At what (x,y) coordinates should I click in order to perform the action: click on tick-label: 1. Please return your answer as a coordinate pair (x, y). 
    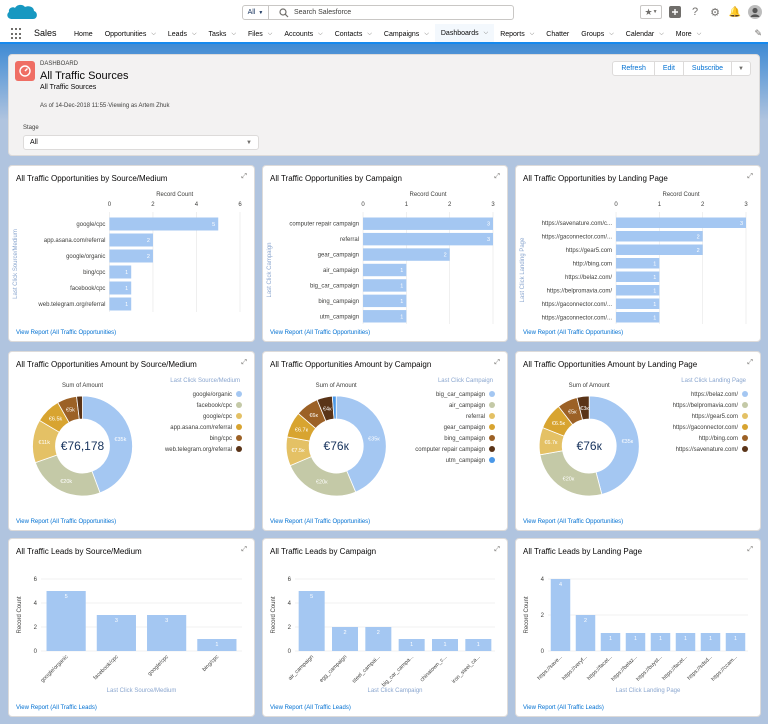
    Looking at the image, I should click on (660, 205).